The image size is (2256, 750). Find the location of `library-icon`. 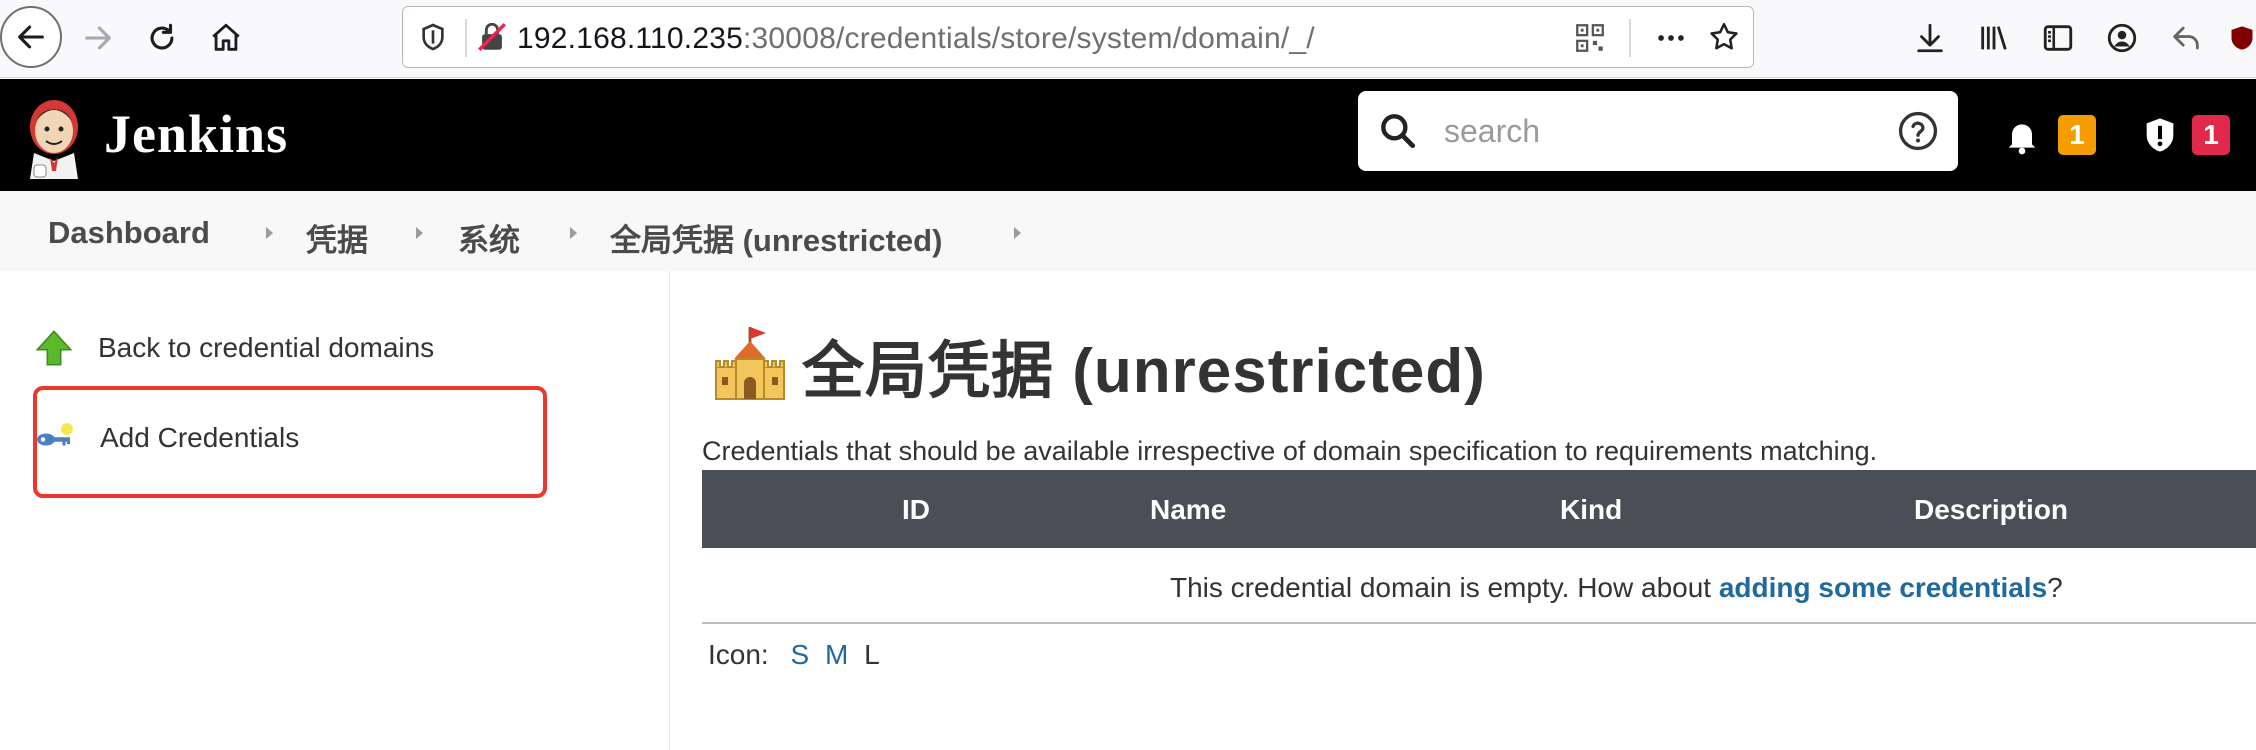

library-icon is located at coordinates (1994, 38).